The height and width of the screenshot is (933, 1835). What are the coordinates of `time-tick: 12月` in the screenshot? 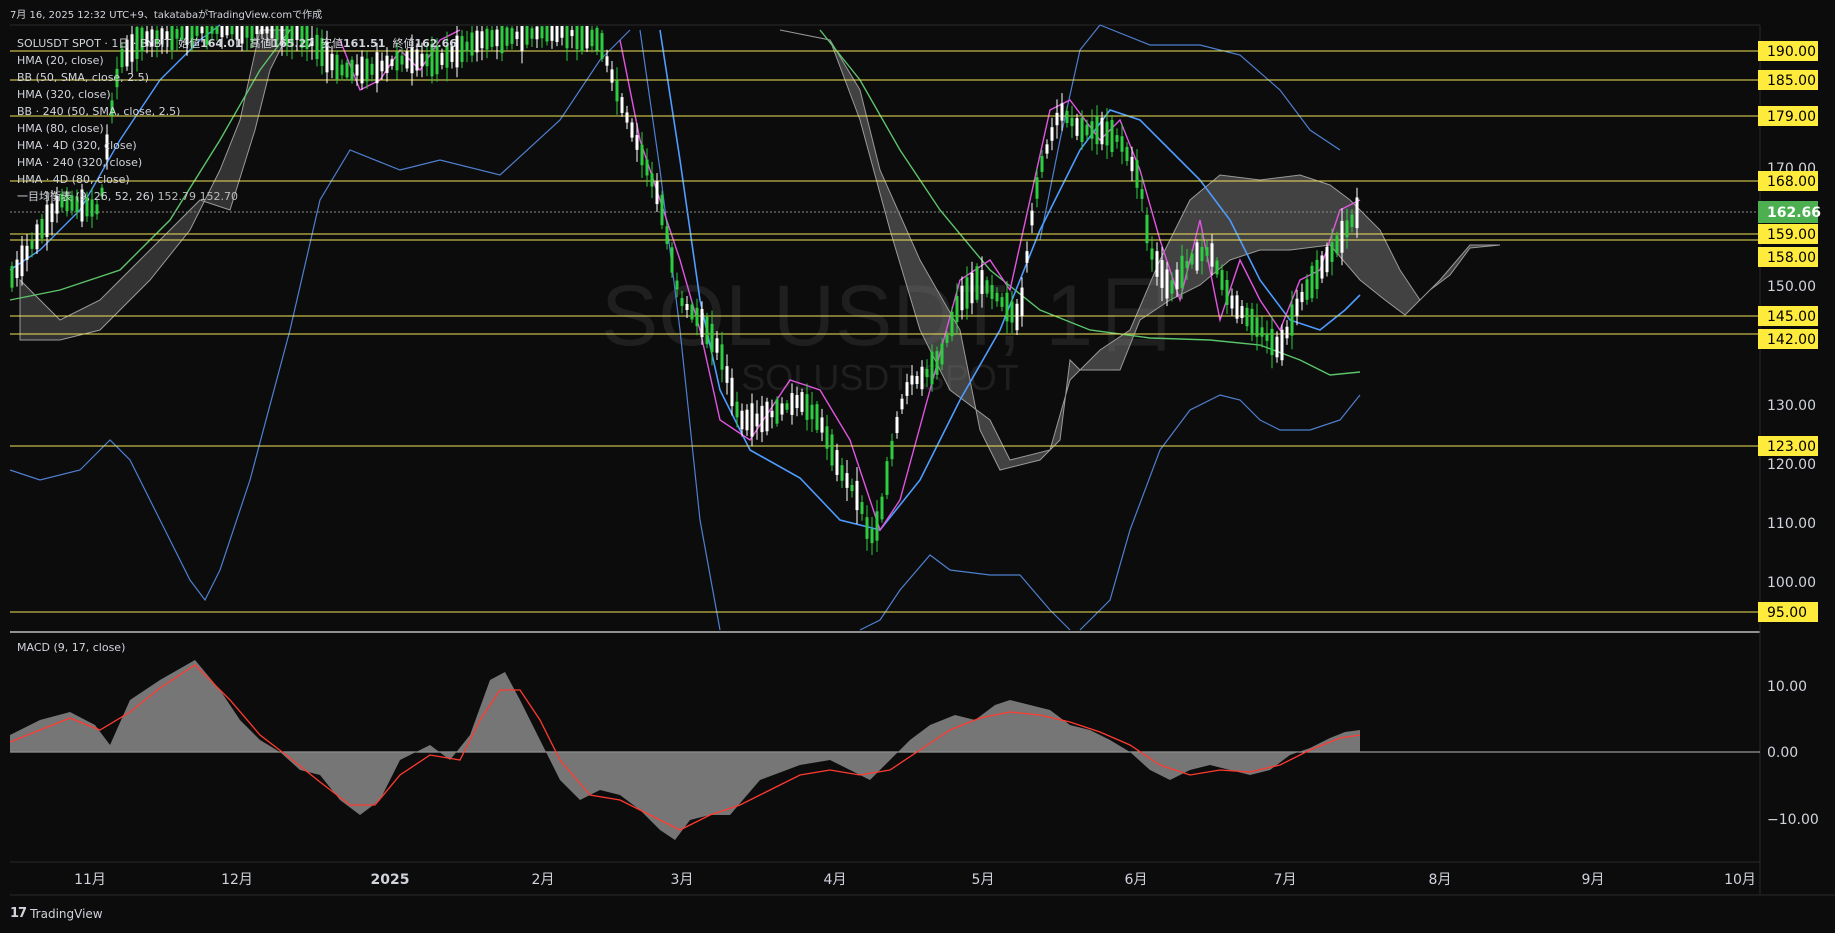 It's located at (237, 880).